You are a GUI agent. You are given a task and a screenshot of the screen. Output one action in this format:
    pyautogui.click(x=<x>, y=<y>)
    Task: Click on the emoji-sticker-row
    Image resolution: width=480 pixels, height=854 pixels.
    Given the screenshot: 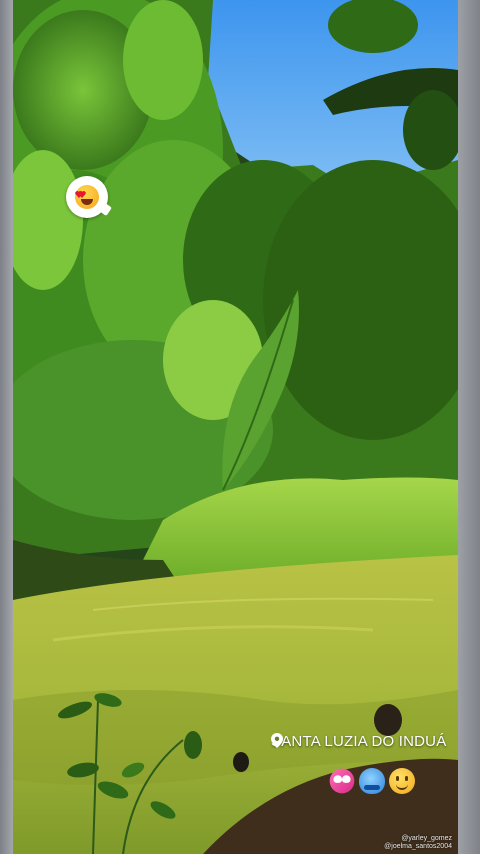 What is the action you would take?
    pyautogui.click(x=372, y=781)
    